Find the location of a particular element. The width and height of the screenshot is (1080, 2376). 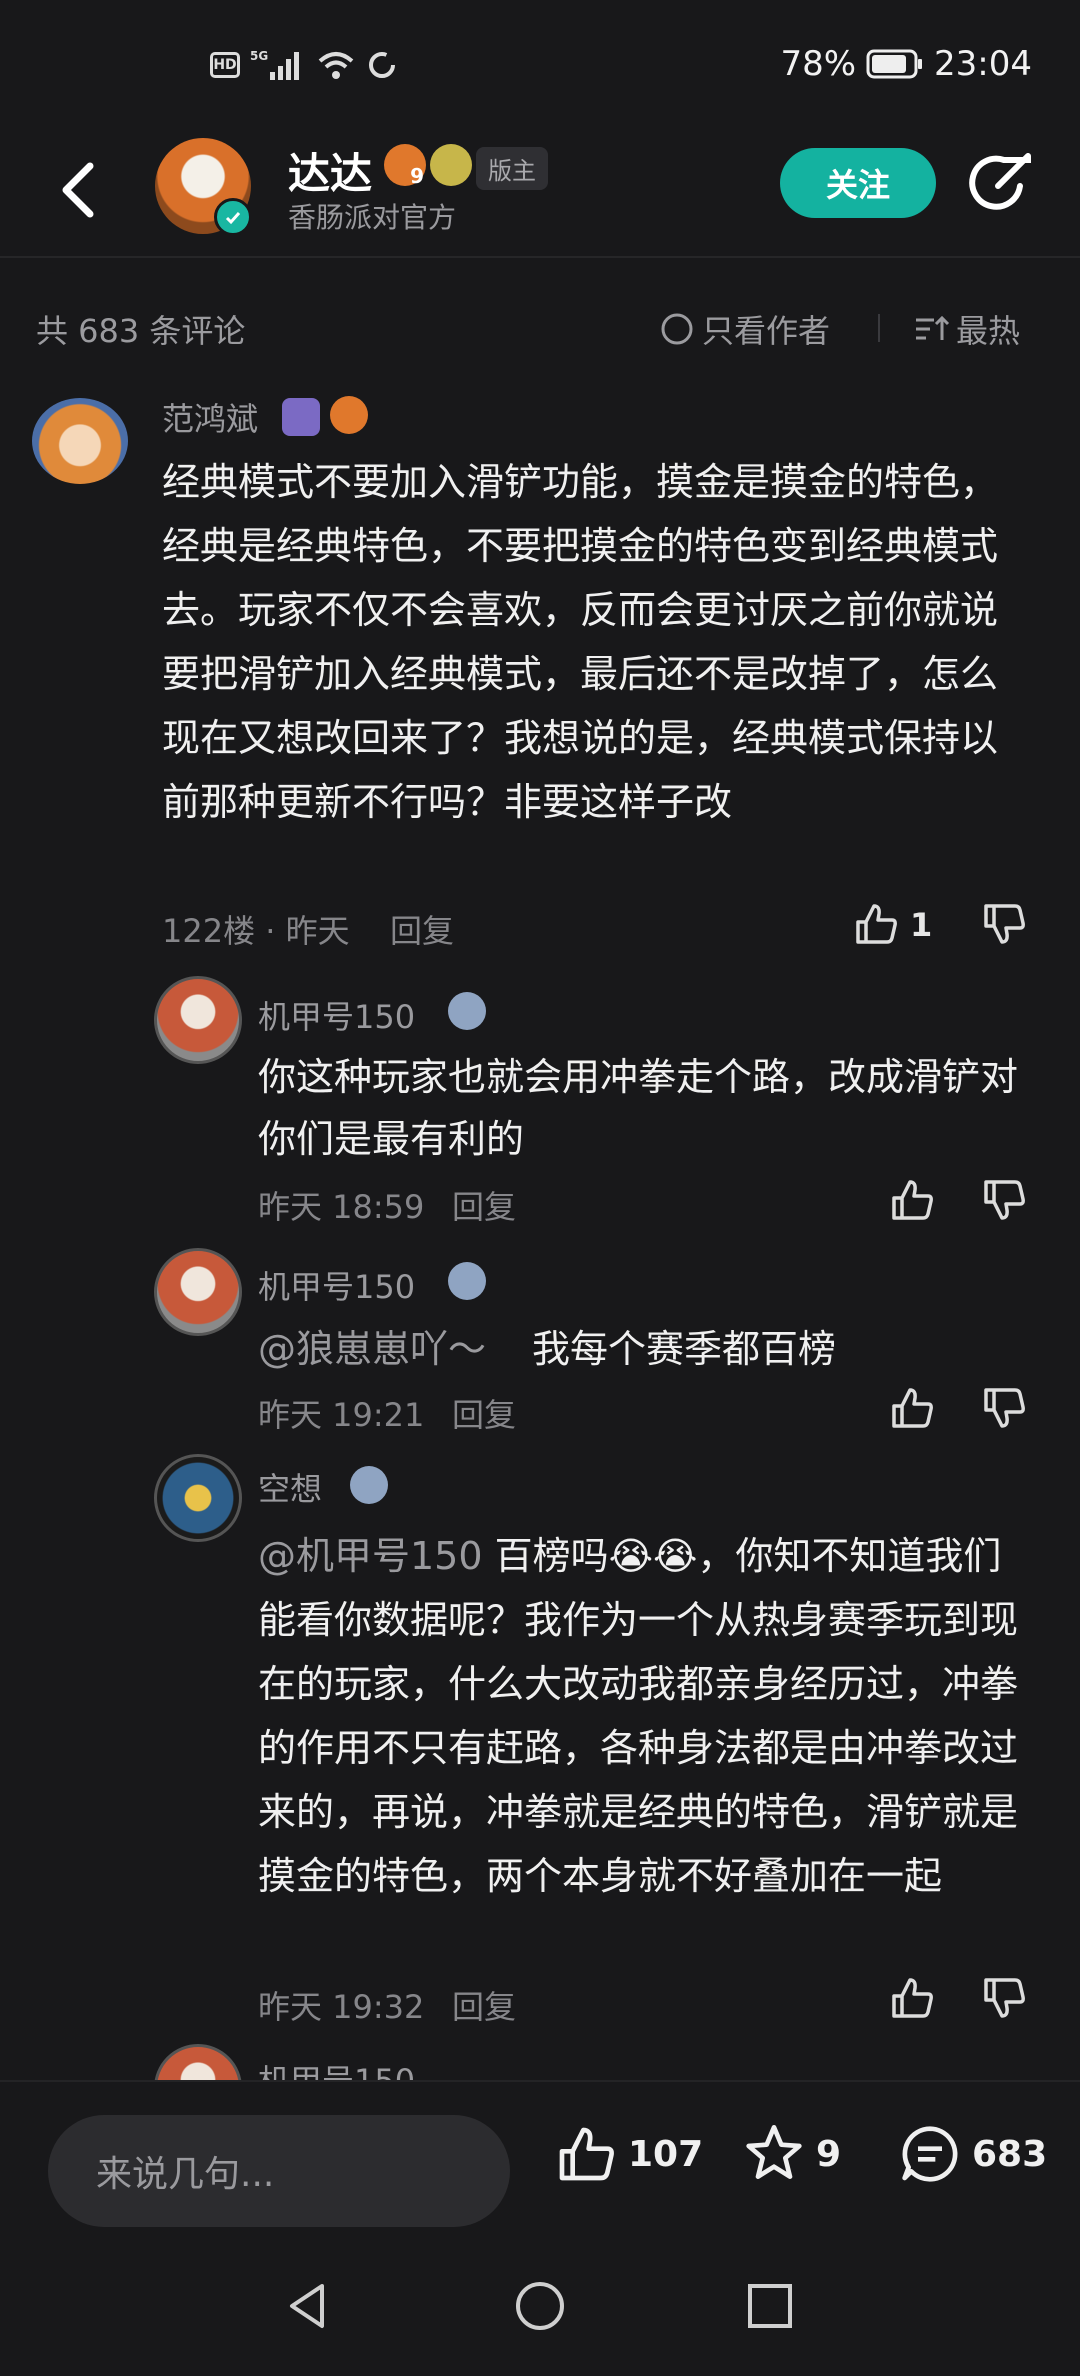

nav-recents-button is located at coordinates (770, 2308).